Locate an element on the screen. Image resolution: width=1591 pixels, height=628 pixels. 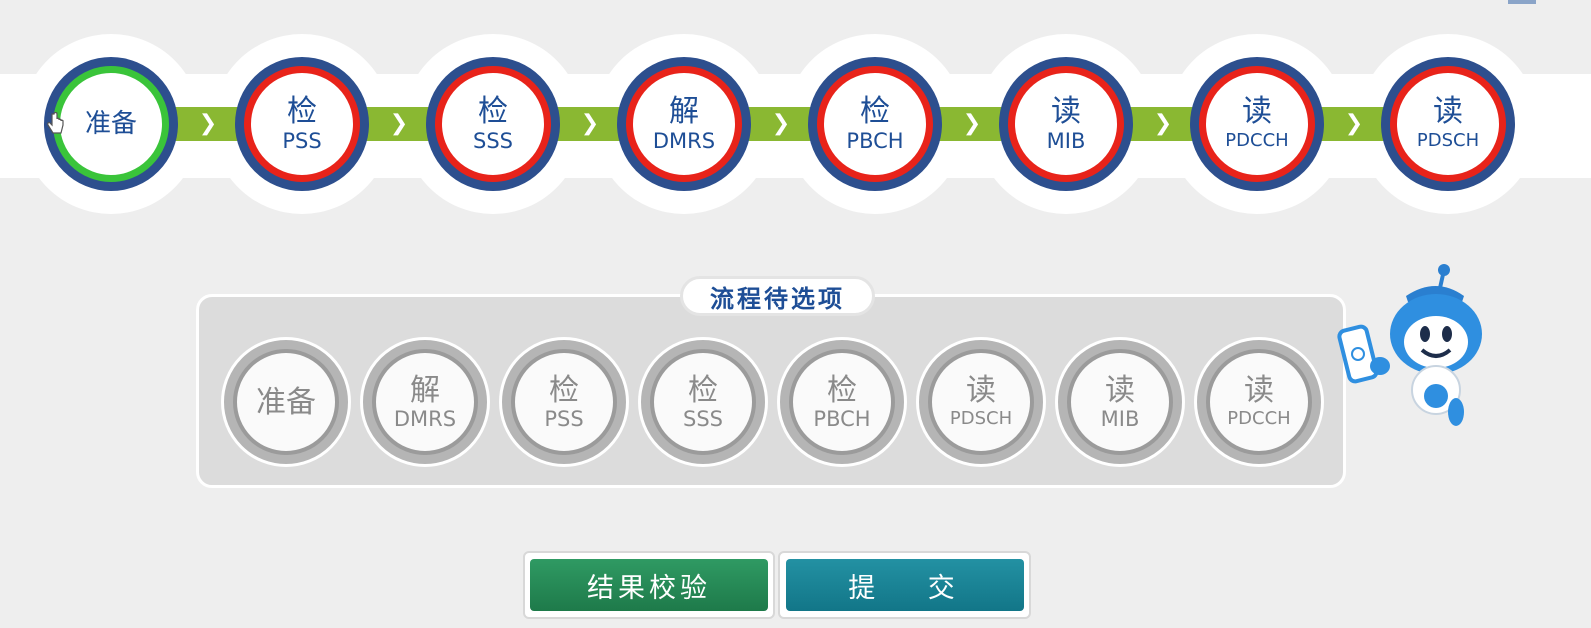
option-ring: 读 PDCCH is located at coordinates (1259, 402).